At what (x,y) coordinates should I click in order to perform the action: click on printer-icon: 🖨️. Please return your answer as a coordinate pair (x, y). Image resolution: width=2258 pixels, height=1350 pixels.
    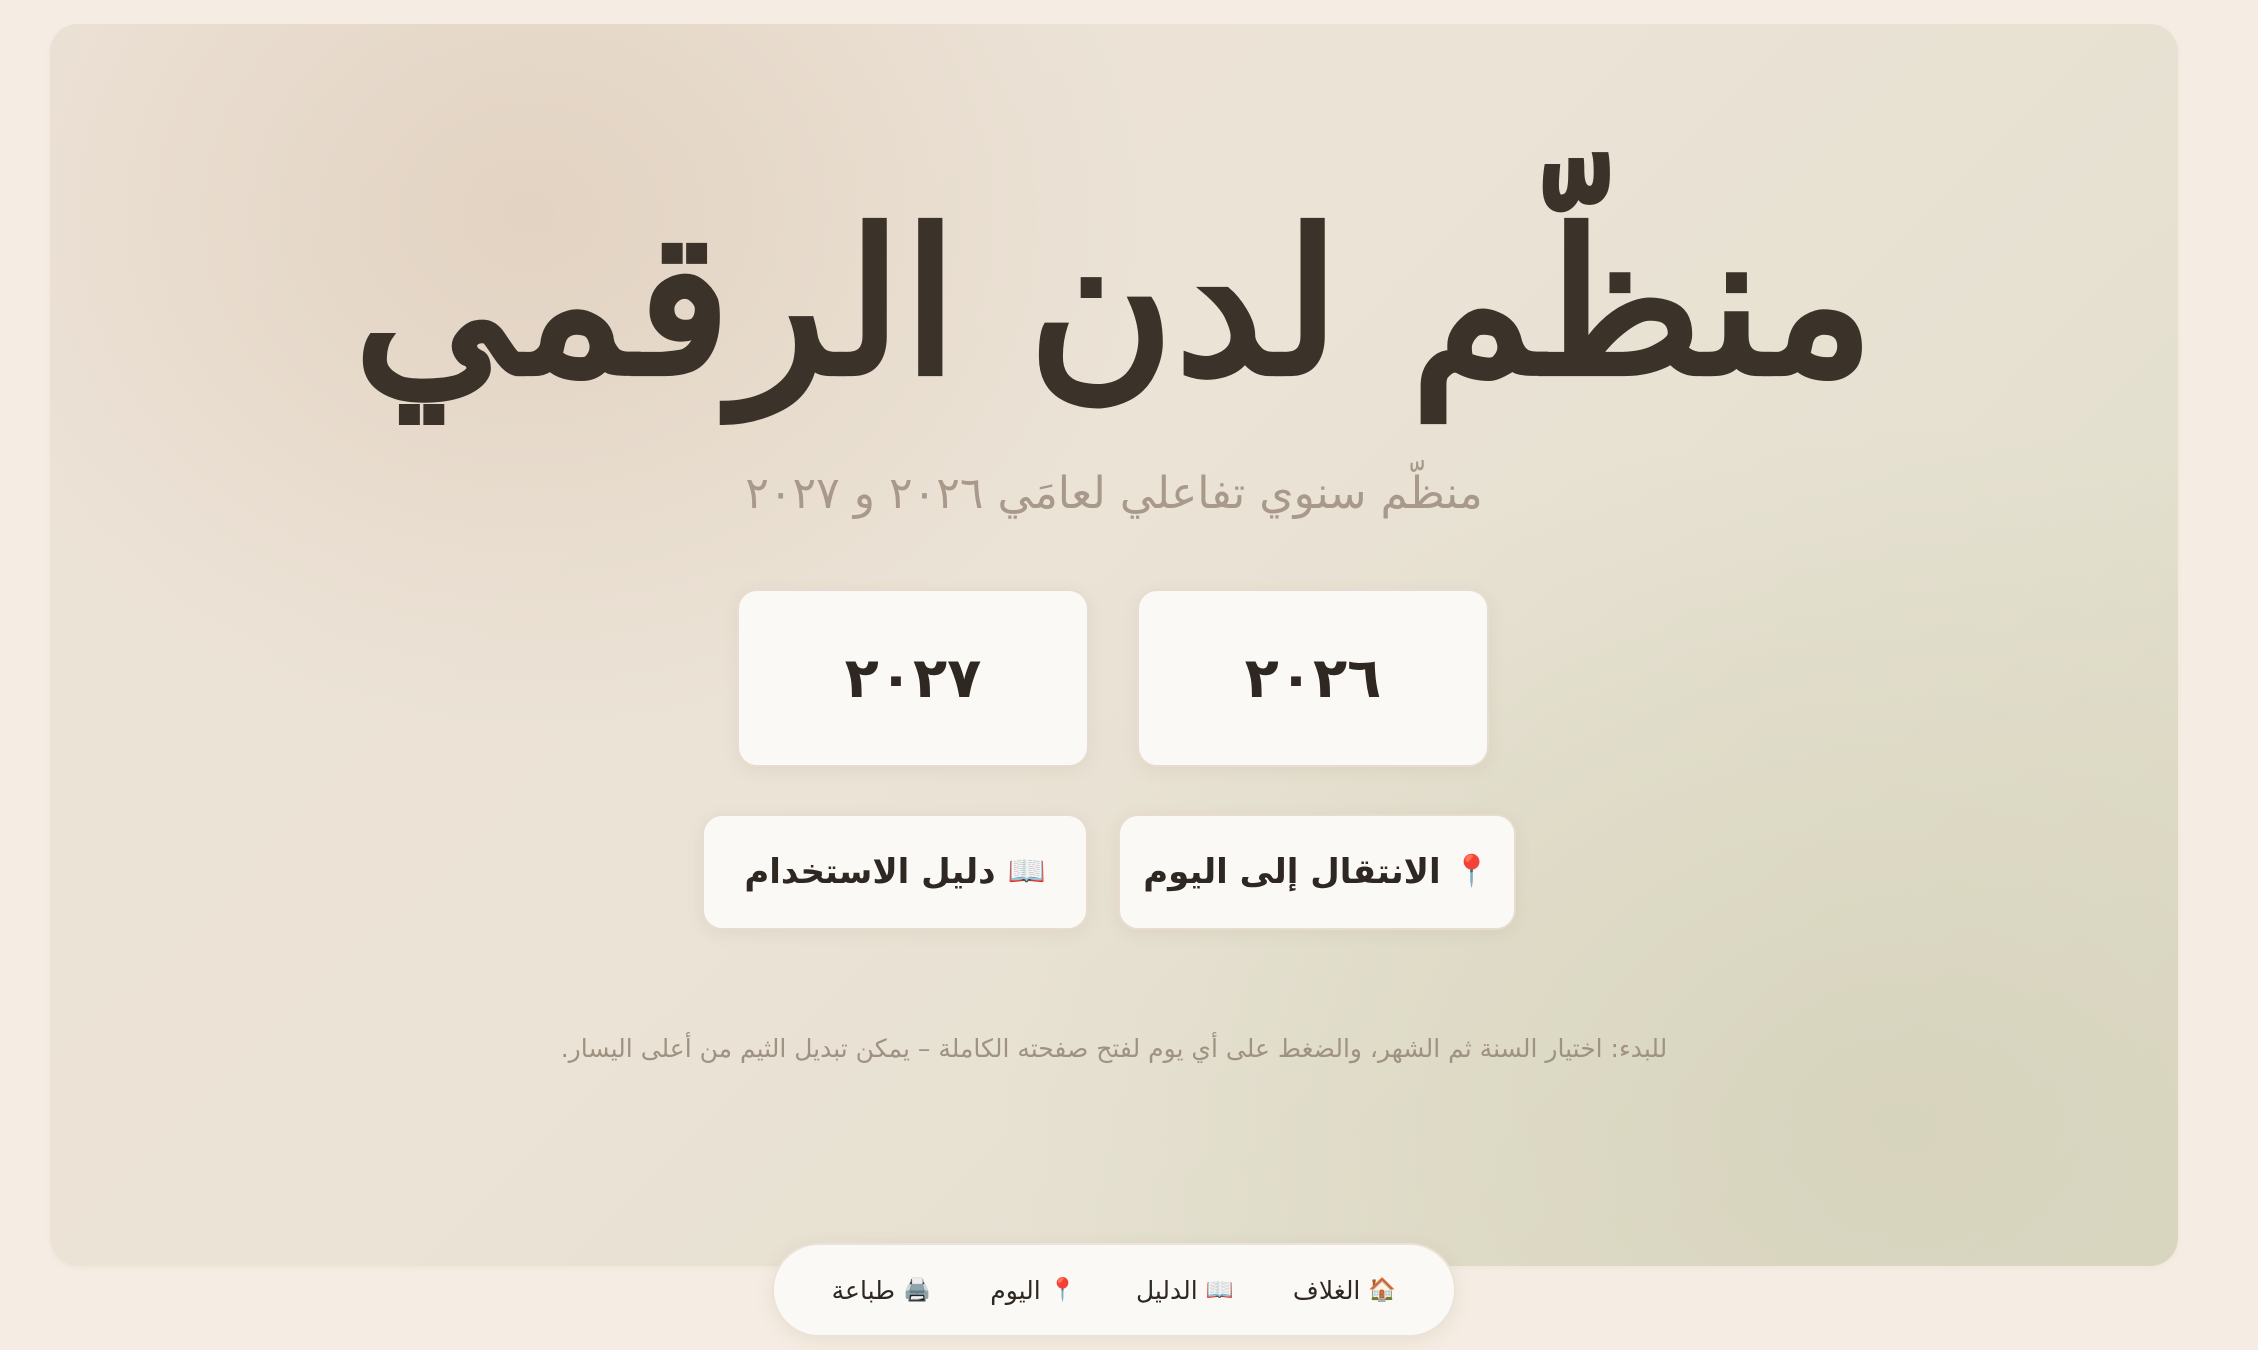
    Looking at the image, I should click on (917, 1289).